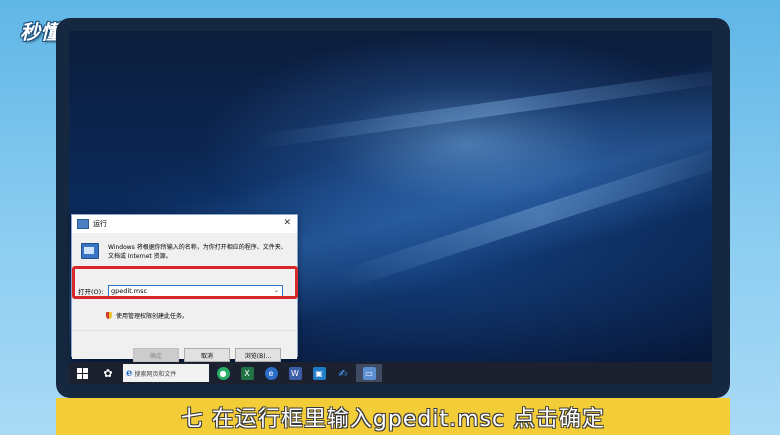 This screenshot has width=780, height=435. What do you see at coordinates (156, 355) in the screenshot?
I see `ok-button: 确定` at bounding box center [156, 355].